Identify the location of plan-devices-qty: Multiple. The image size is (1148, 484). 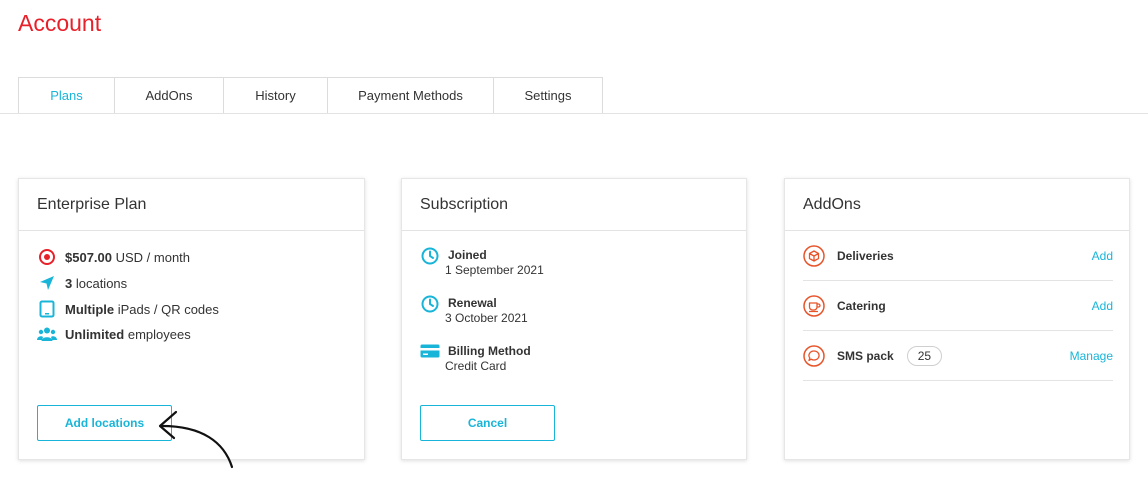
(90, 309).